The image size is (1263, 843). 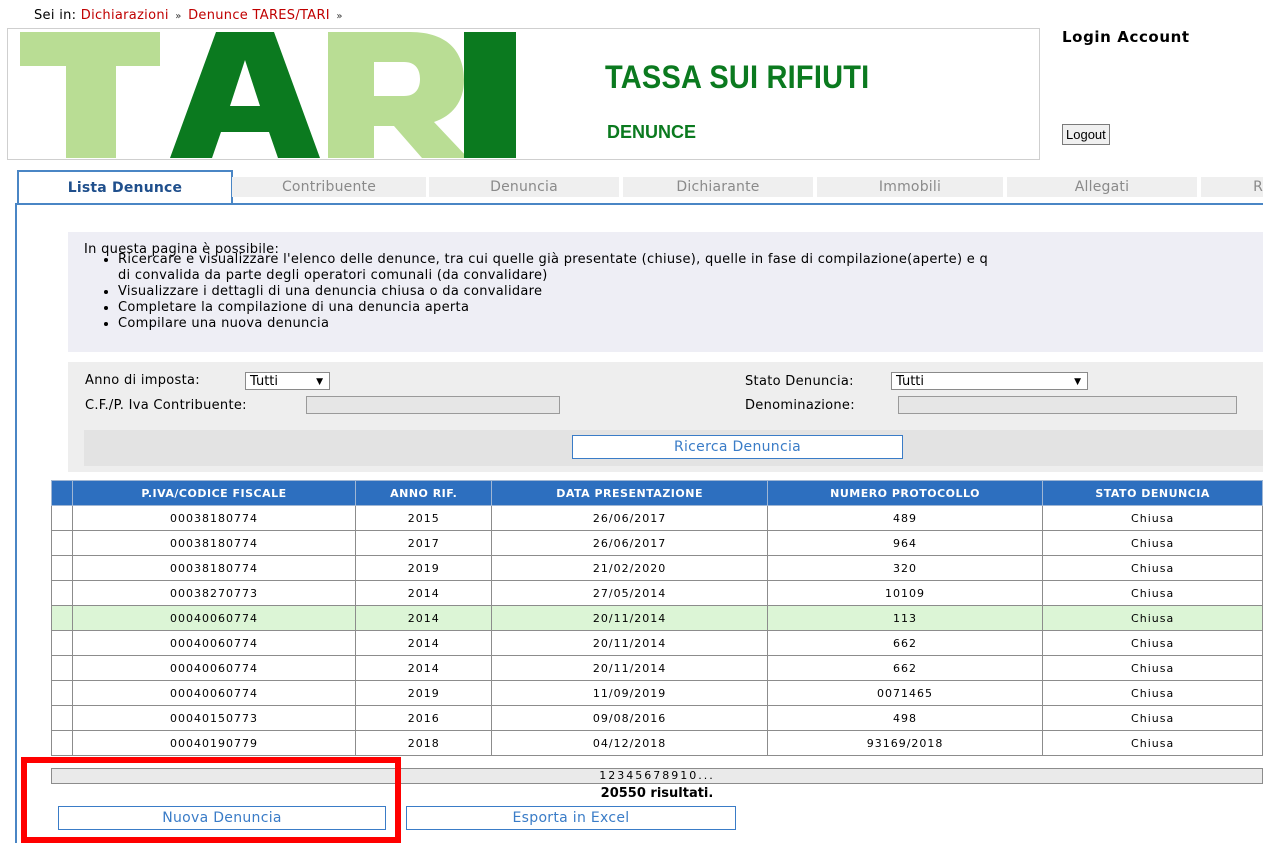 I want to click on cell-anno: 2015, so click(x=424, y=518).